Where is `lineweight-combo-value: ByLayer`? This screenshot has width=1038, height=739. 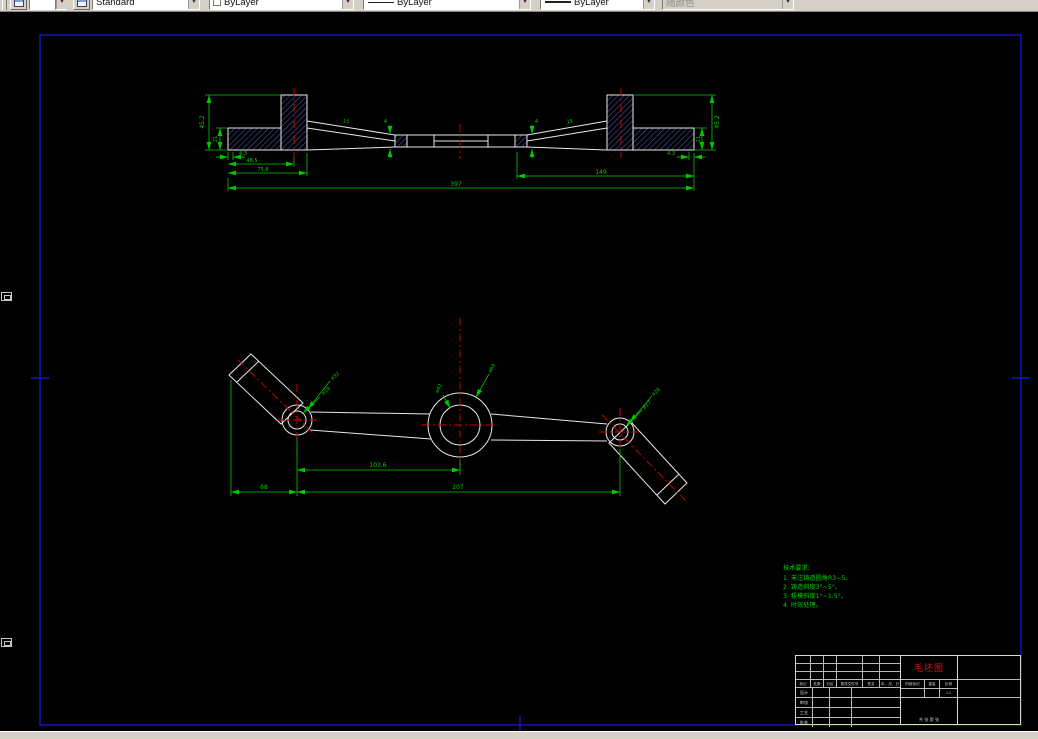 lineweight-combo-value: ByLayer is located at coordinates (591, 4).